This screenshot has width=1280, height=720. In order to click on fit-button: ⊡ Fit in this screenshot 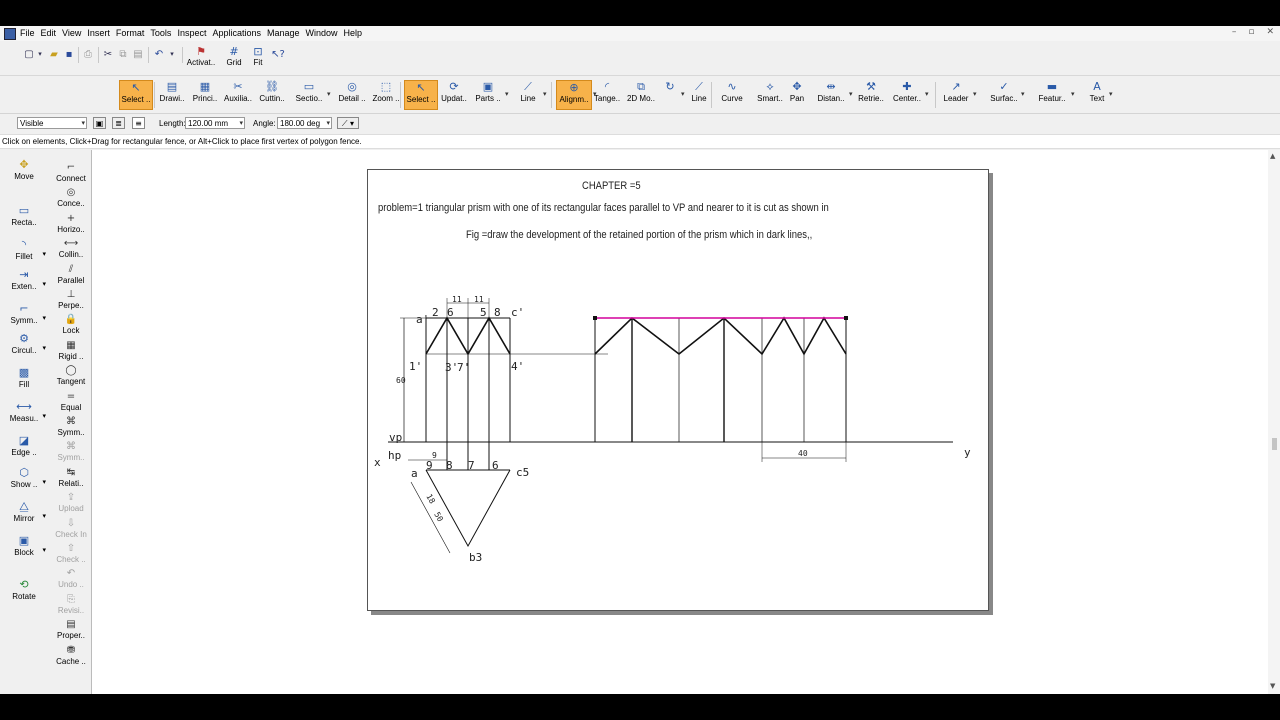, I will do `click(258, 59)`.